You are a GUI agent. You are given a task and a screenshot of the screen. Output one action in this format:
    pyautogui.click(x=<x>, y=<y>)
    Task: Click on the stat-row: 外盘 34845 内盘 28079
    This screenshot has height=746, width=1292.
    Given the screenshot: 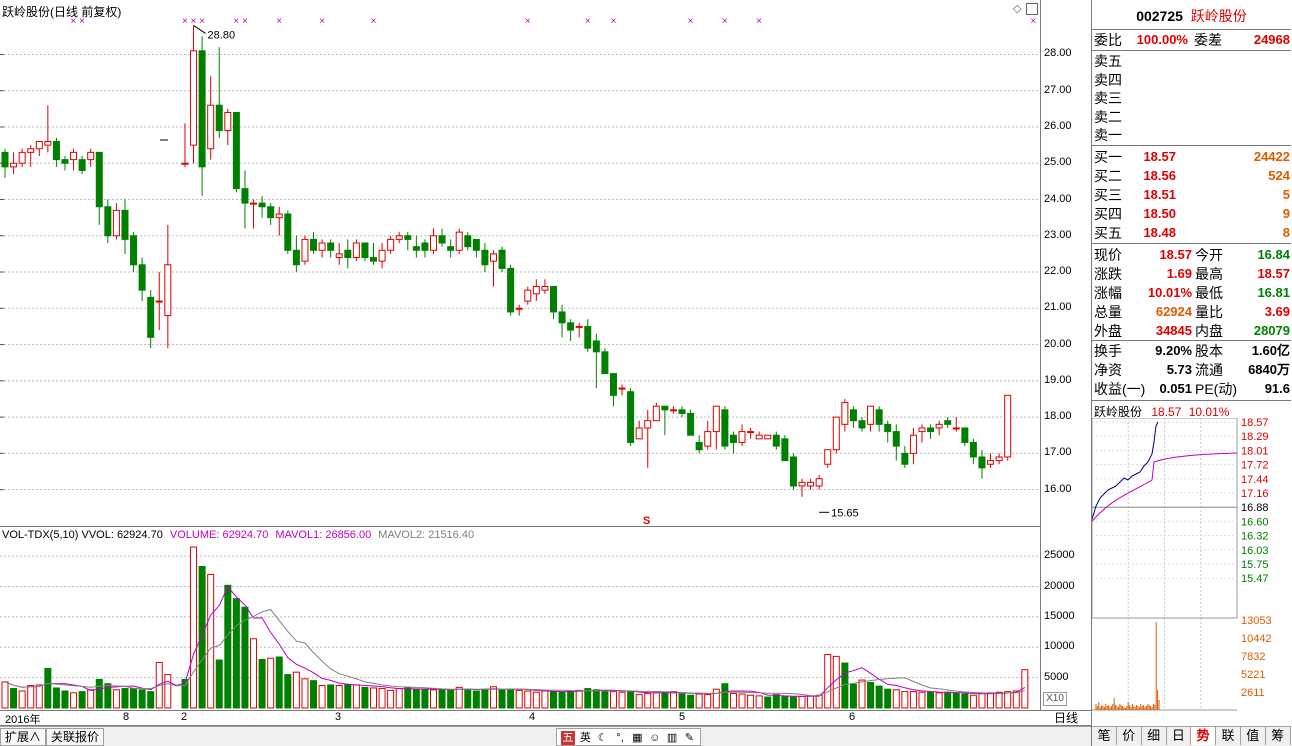 What is the action you would take?
    pyautogui.click(x=1192, y=331)
    